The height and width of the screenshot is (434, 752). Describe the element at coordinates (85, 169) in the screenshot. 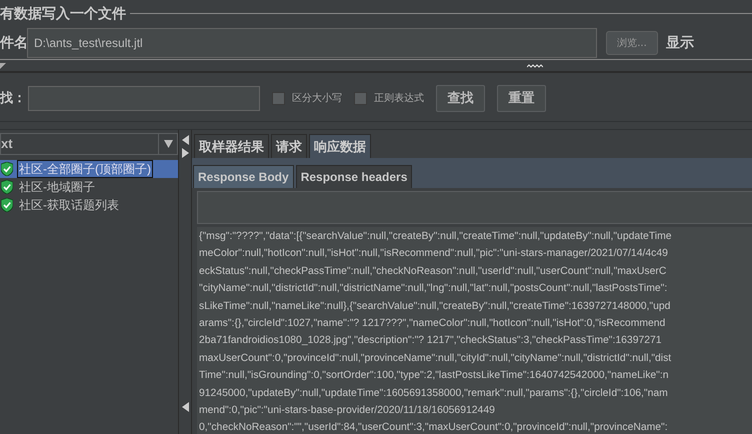

I see `tree-item-label: 社区-全部圈子(顶部圈子)` at that location.